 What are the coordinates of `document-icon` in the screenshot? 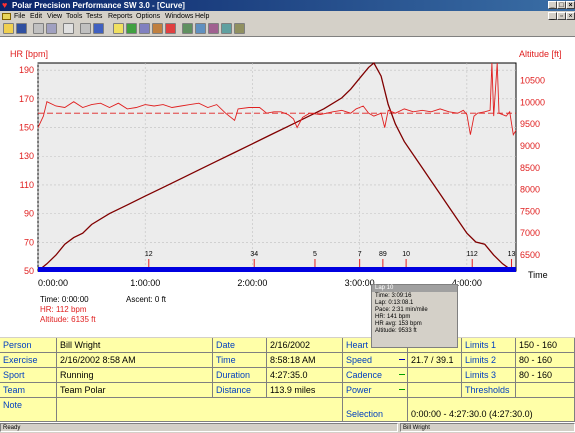 It's located at (6, 16).